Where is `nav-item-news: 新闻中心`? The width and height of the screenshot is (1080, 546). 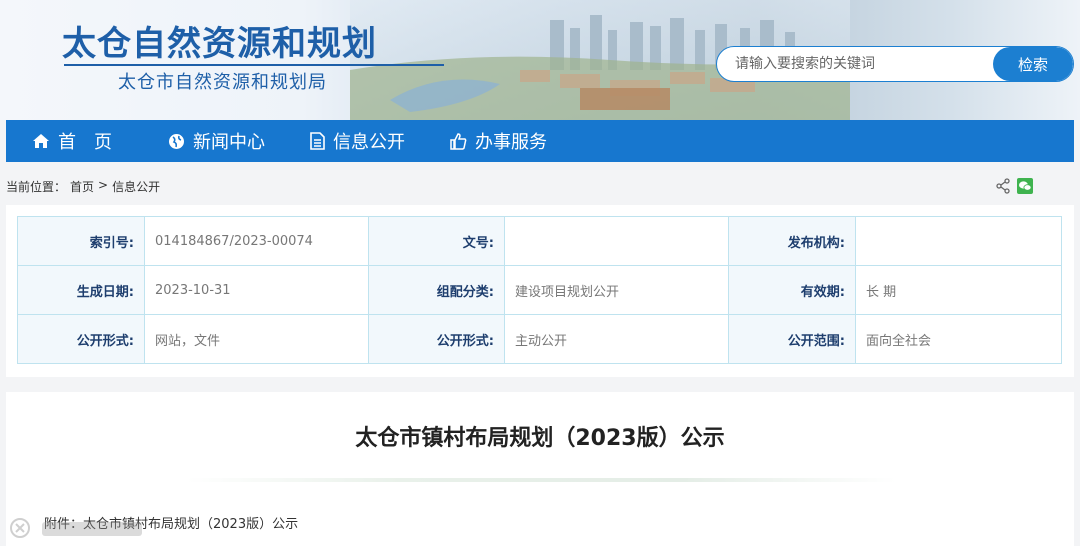
nav-item-news: 新闻中心 is located at coordinates (216, 141).